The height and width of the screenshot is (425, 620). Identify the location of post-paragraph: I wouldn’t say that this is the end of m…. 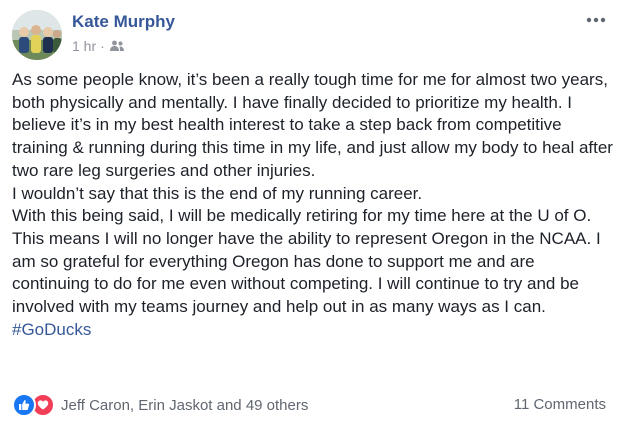
(217, 193).